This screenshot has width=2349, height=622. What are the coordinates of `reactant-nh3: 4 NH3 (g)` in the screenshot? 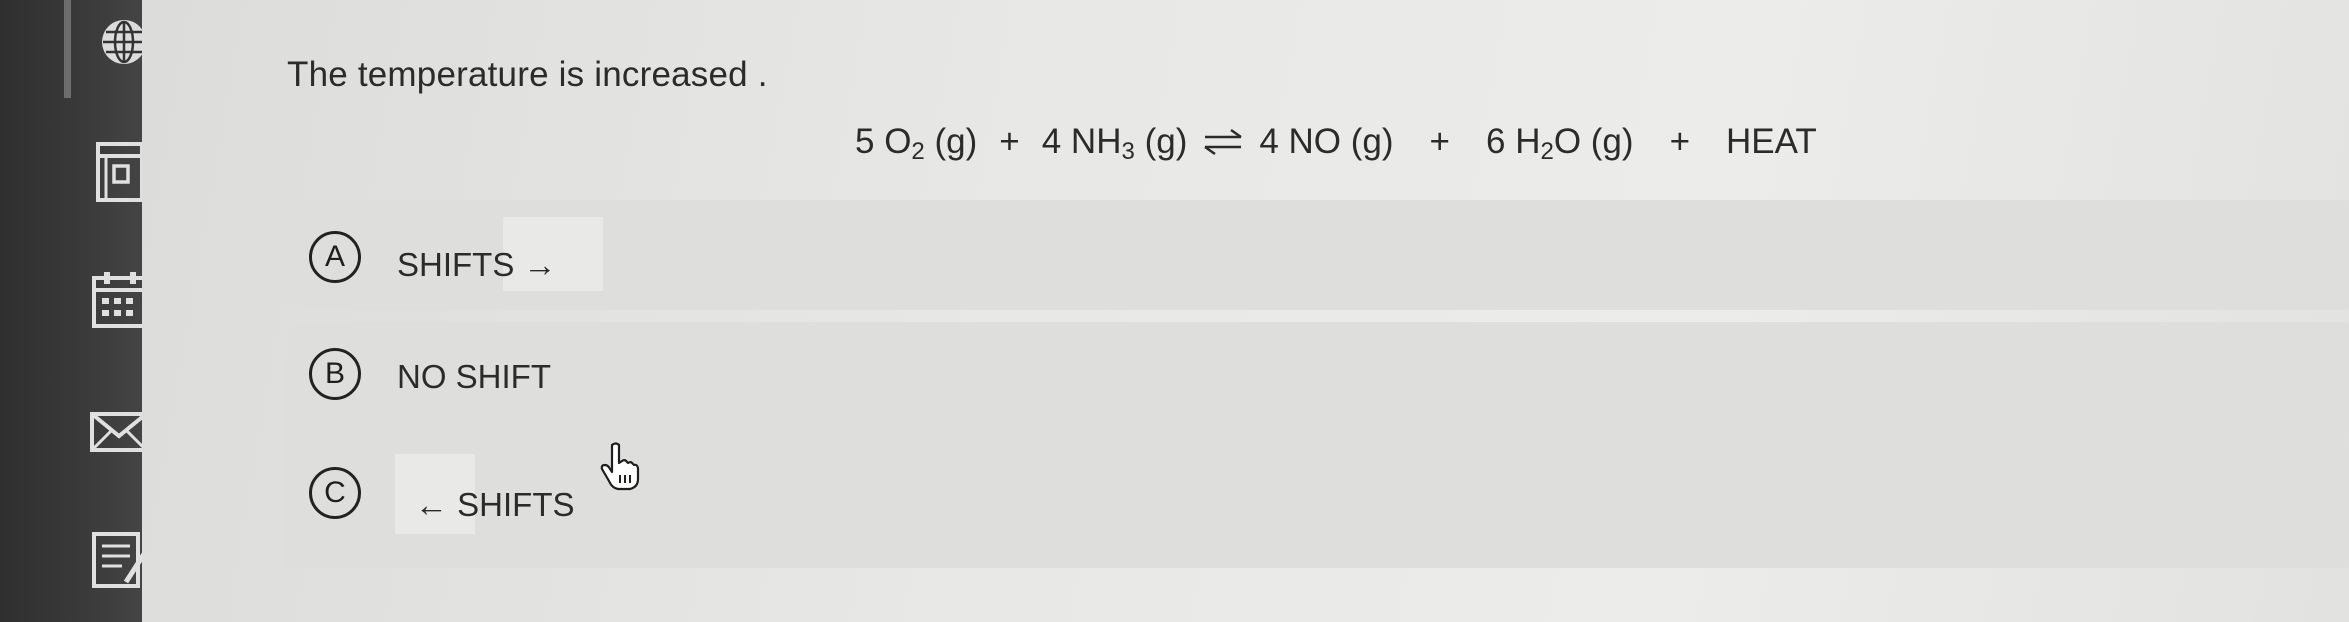 It's located at (1114, 143).